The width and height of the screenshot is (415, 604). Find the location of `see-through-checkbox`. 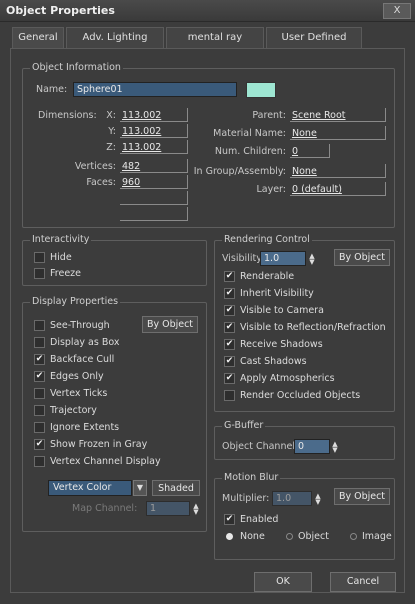

see-through-checkbox is located at coordinates (39, 325).